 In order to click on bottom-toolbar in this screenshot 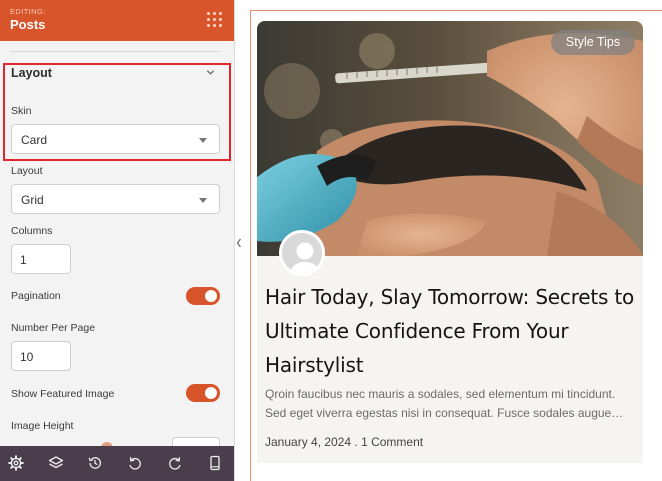, I will do `click(117, 463)`.